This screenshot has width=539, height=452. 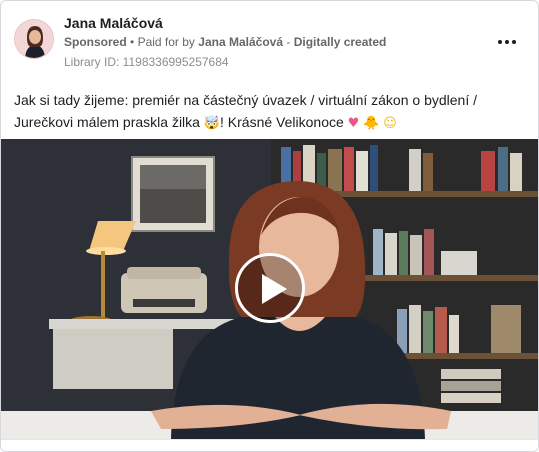 I want to click on avatar-image, so click(x=34, y=39).